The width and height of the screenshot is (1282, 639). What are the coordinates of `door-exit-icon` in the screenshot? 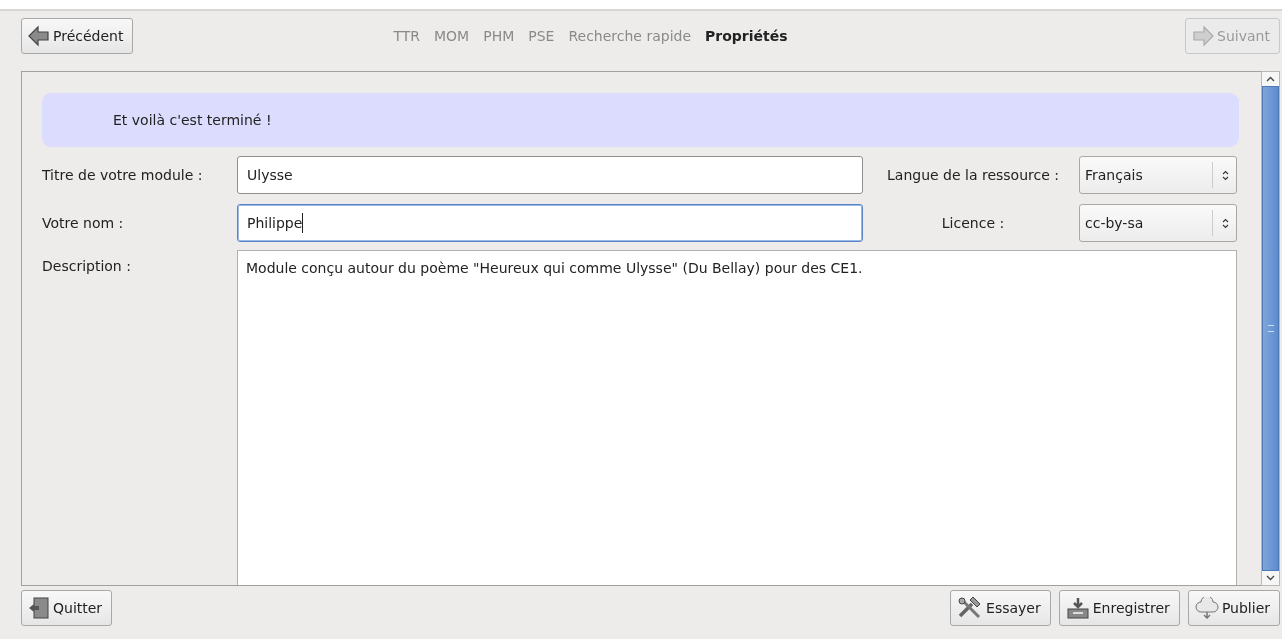 It's located at (39, 608).